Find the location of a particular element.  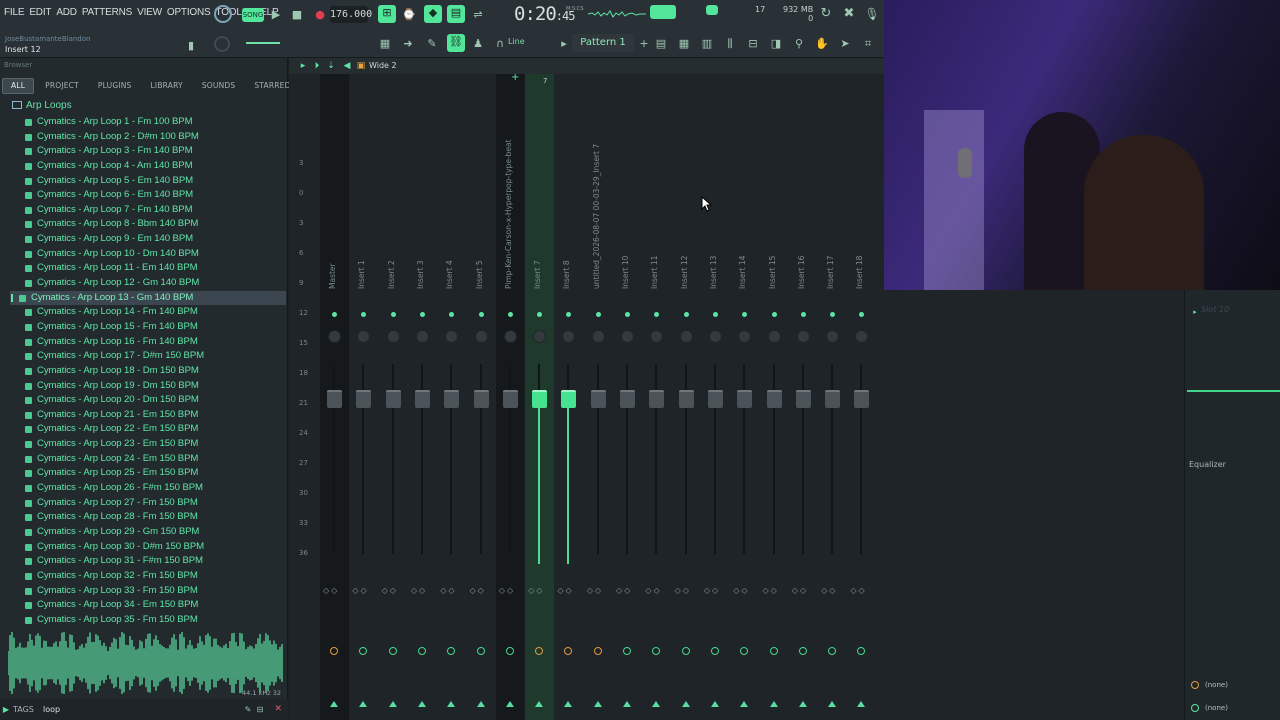

menu-patterns: PATTERNS is located at coordinates (107, 12).